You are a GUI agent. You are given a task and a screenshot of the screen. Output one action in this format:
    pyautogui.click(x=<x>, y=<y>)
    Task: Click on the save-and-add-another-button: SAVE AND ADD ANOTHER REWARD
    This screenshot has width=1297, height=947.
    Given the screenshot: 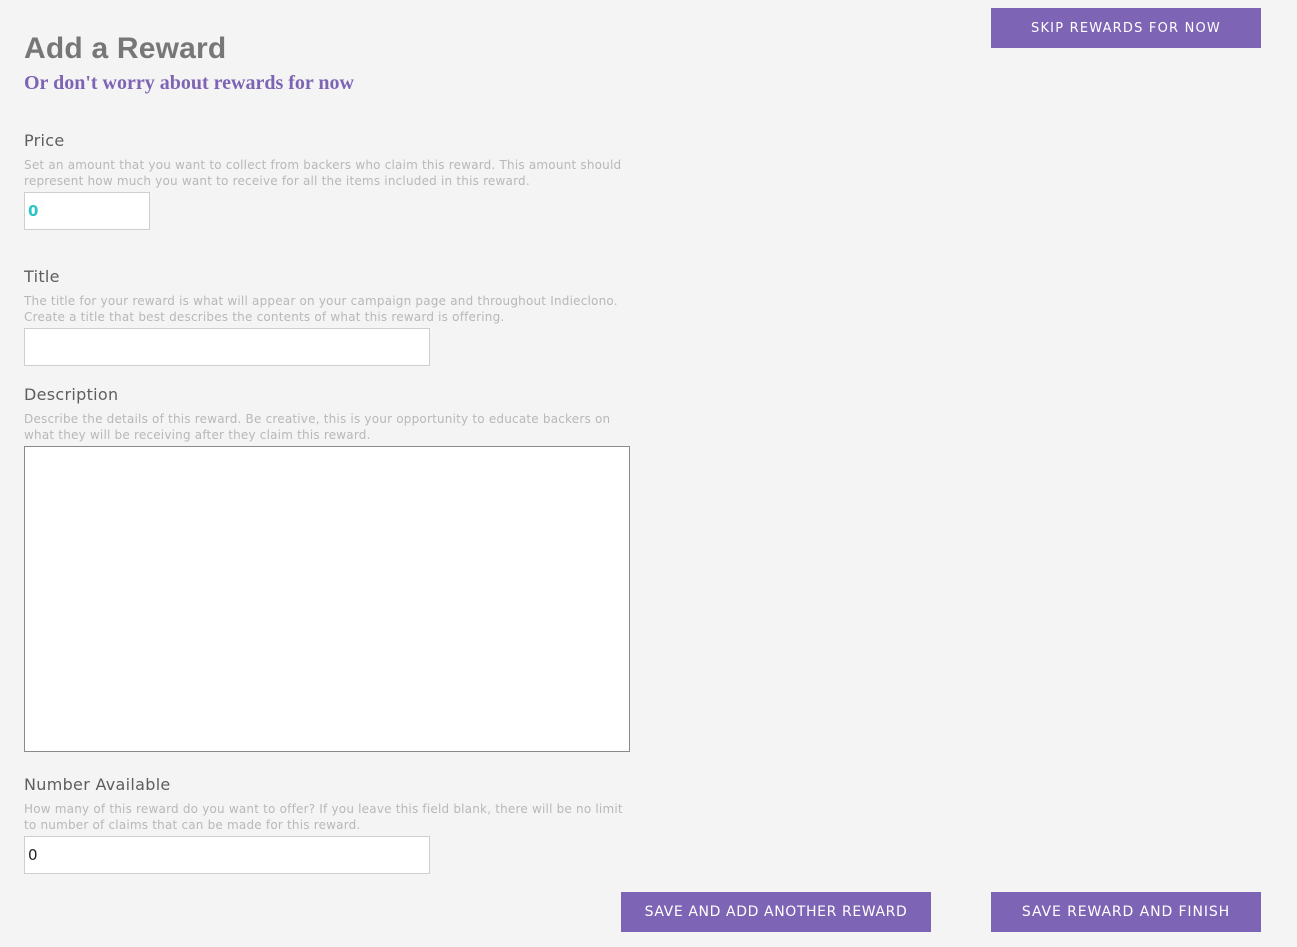 What is the action you would take?
    pyautogui.click(x=776, y=912)
    